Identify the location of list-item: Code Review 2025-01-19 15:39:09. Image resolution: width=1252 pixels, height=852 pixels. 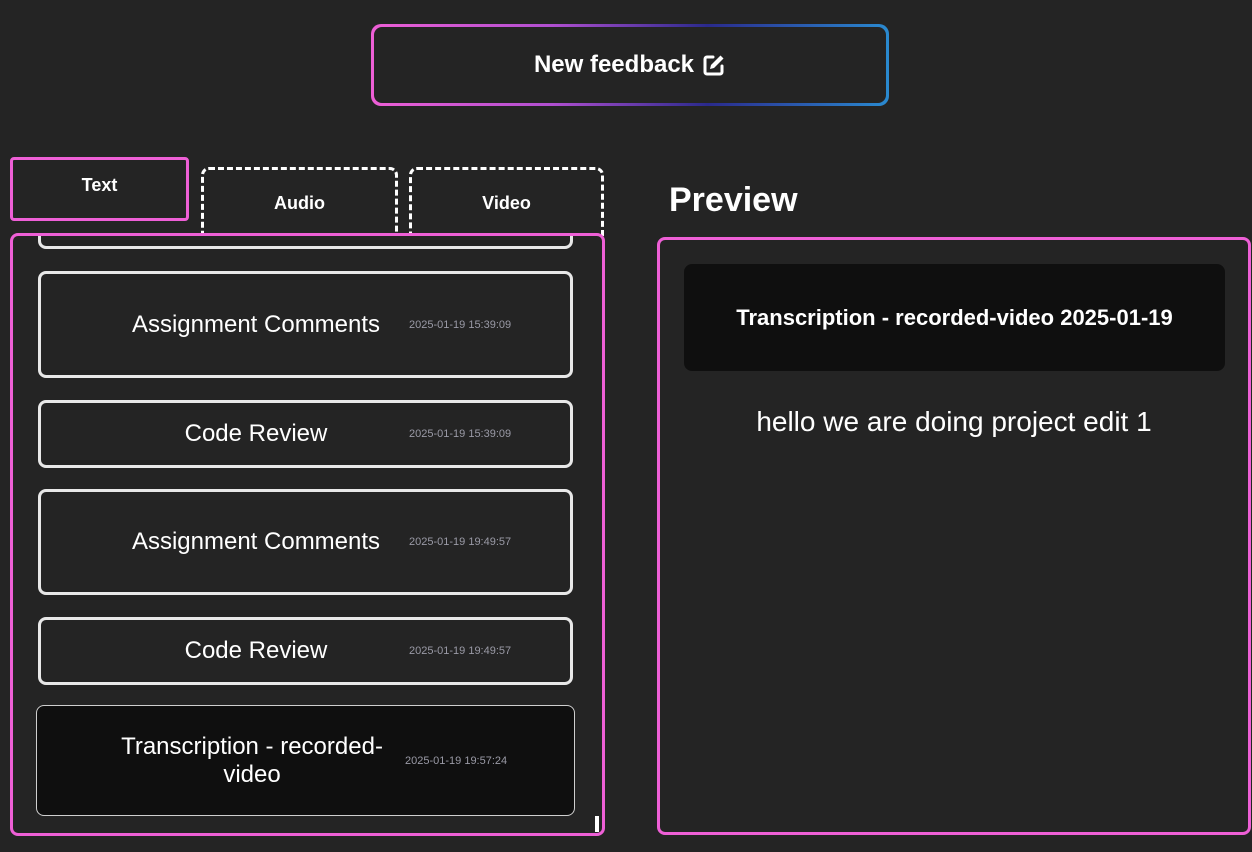
(305, 434).